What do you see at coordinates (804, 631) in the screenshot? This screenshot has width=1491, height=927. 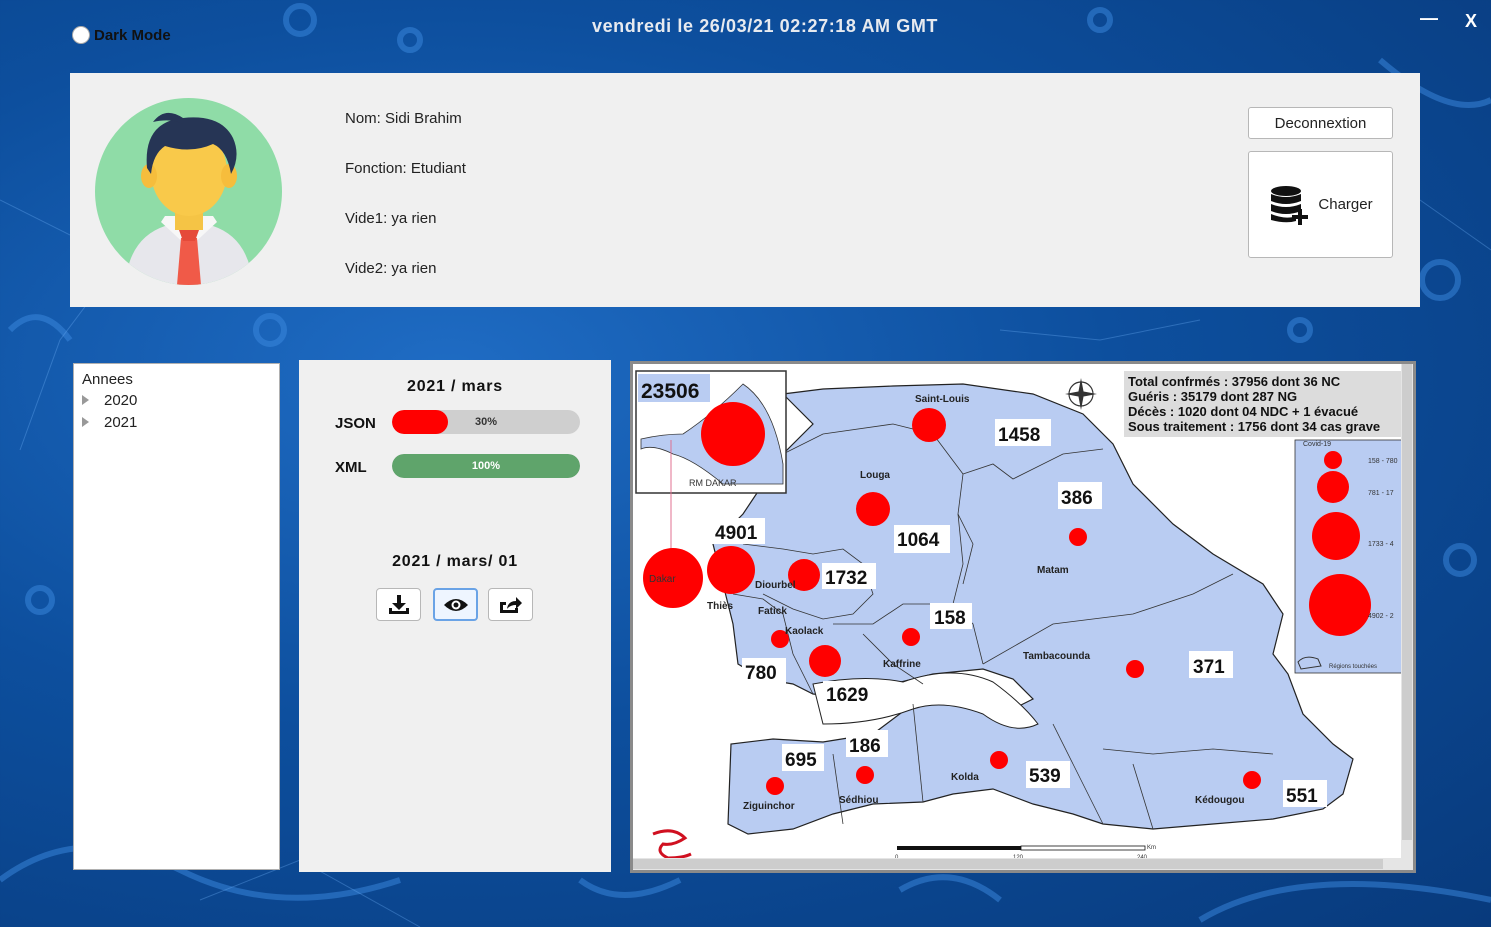 I see `region-name-kaolack: Kaolack` at bounding box center [804, 631].